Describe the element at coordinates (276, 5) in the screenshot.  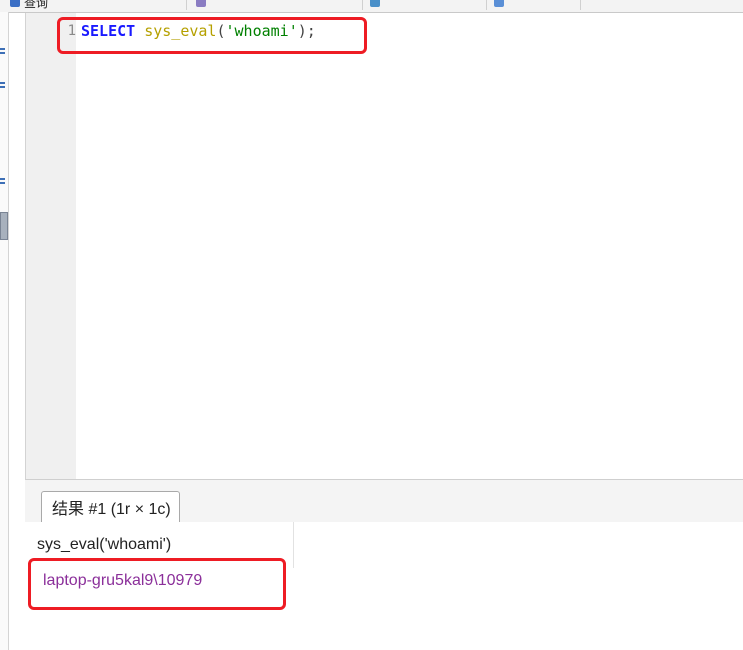
I see `tab-table` at that location.